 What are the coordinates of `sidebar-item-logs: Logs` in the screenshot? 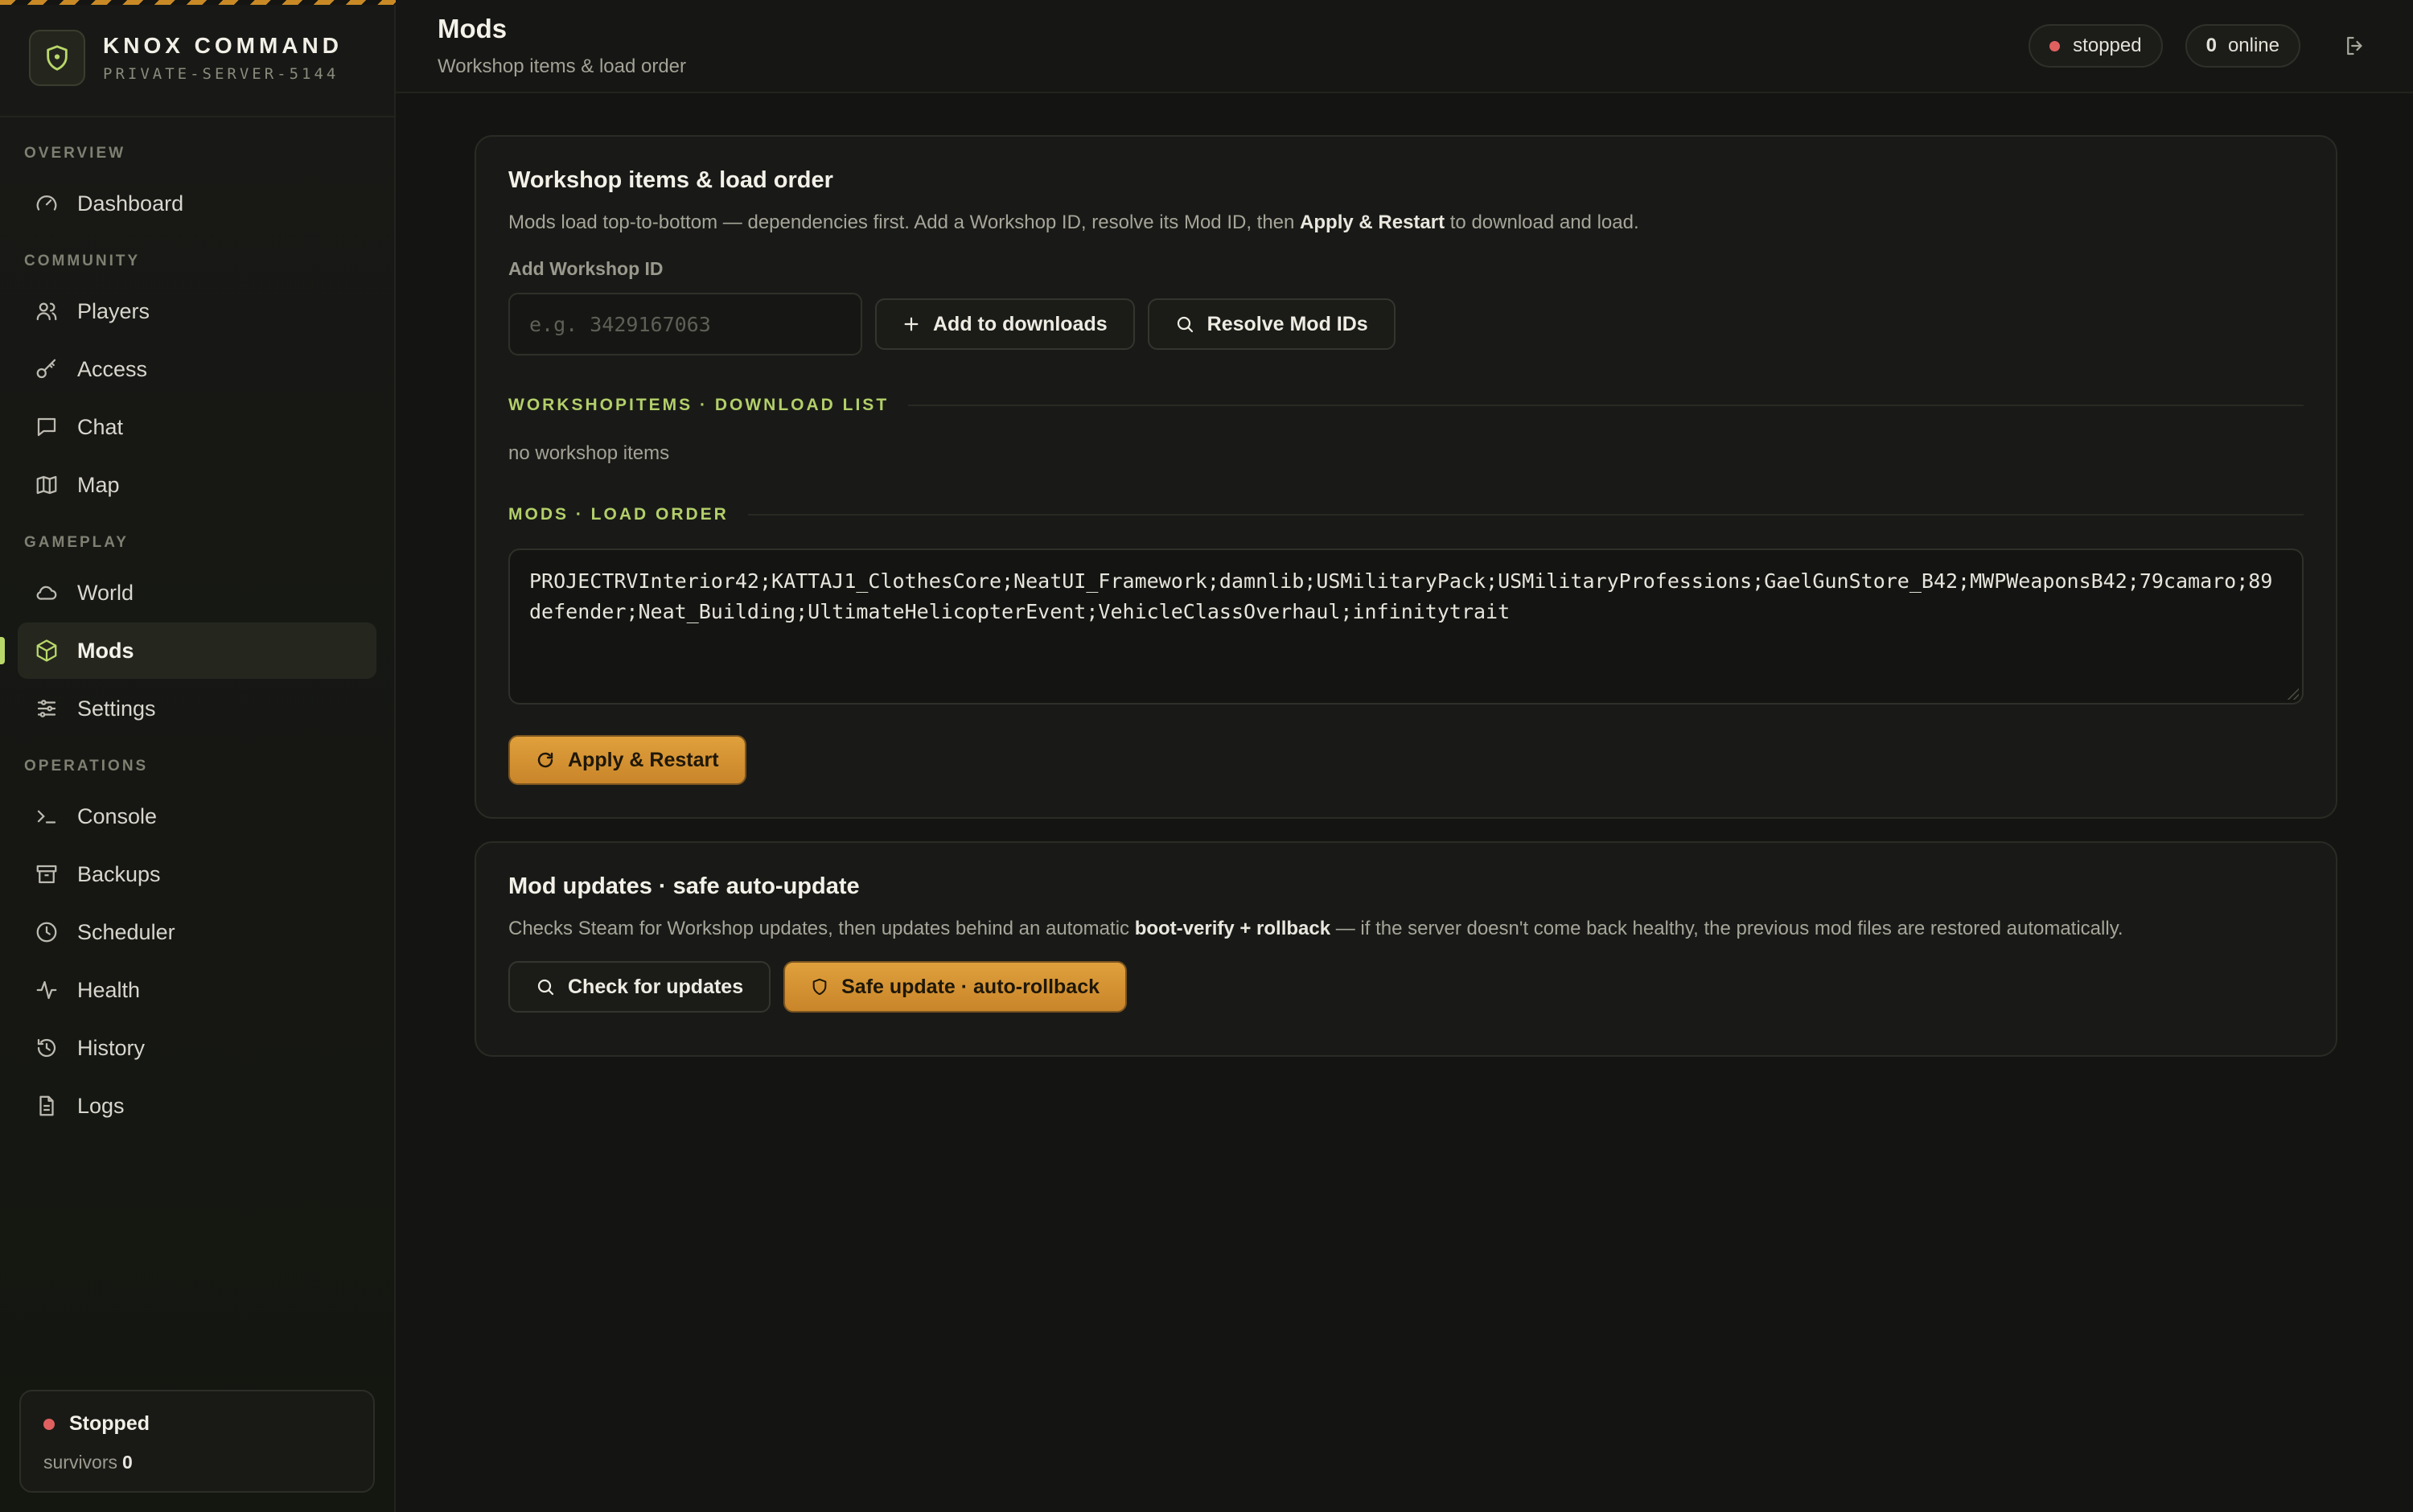 It's located at (197, 1106).